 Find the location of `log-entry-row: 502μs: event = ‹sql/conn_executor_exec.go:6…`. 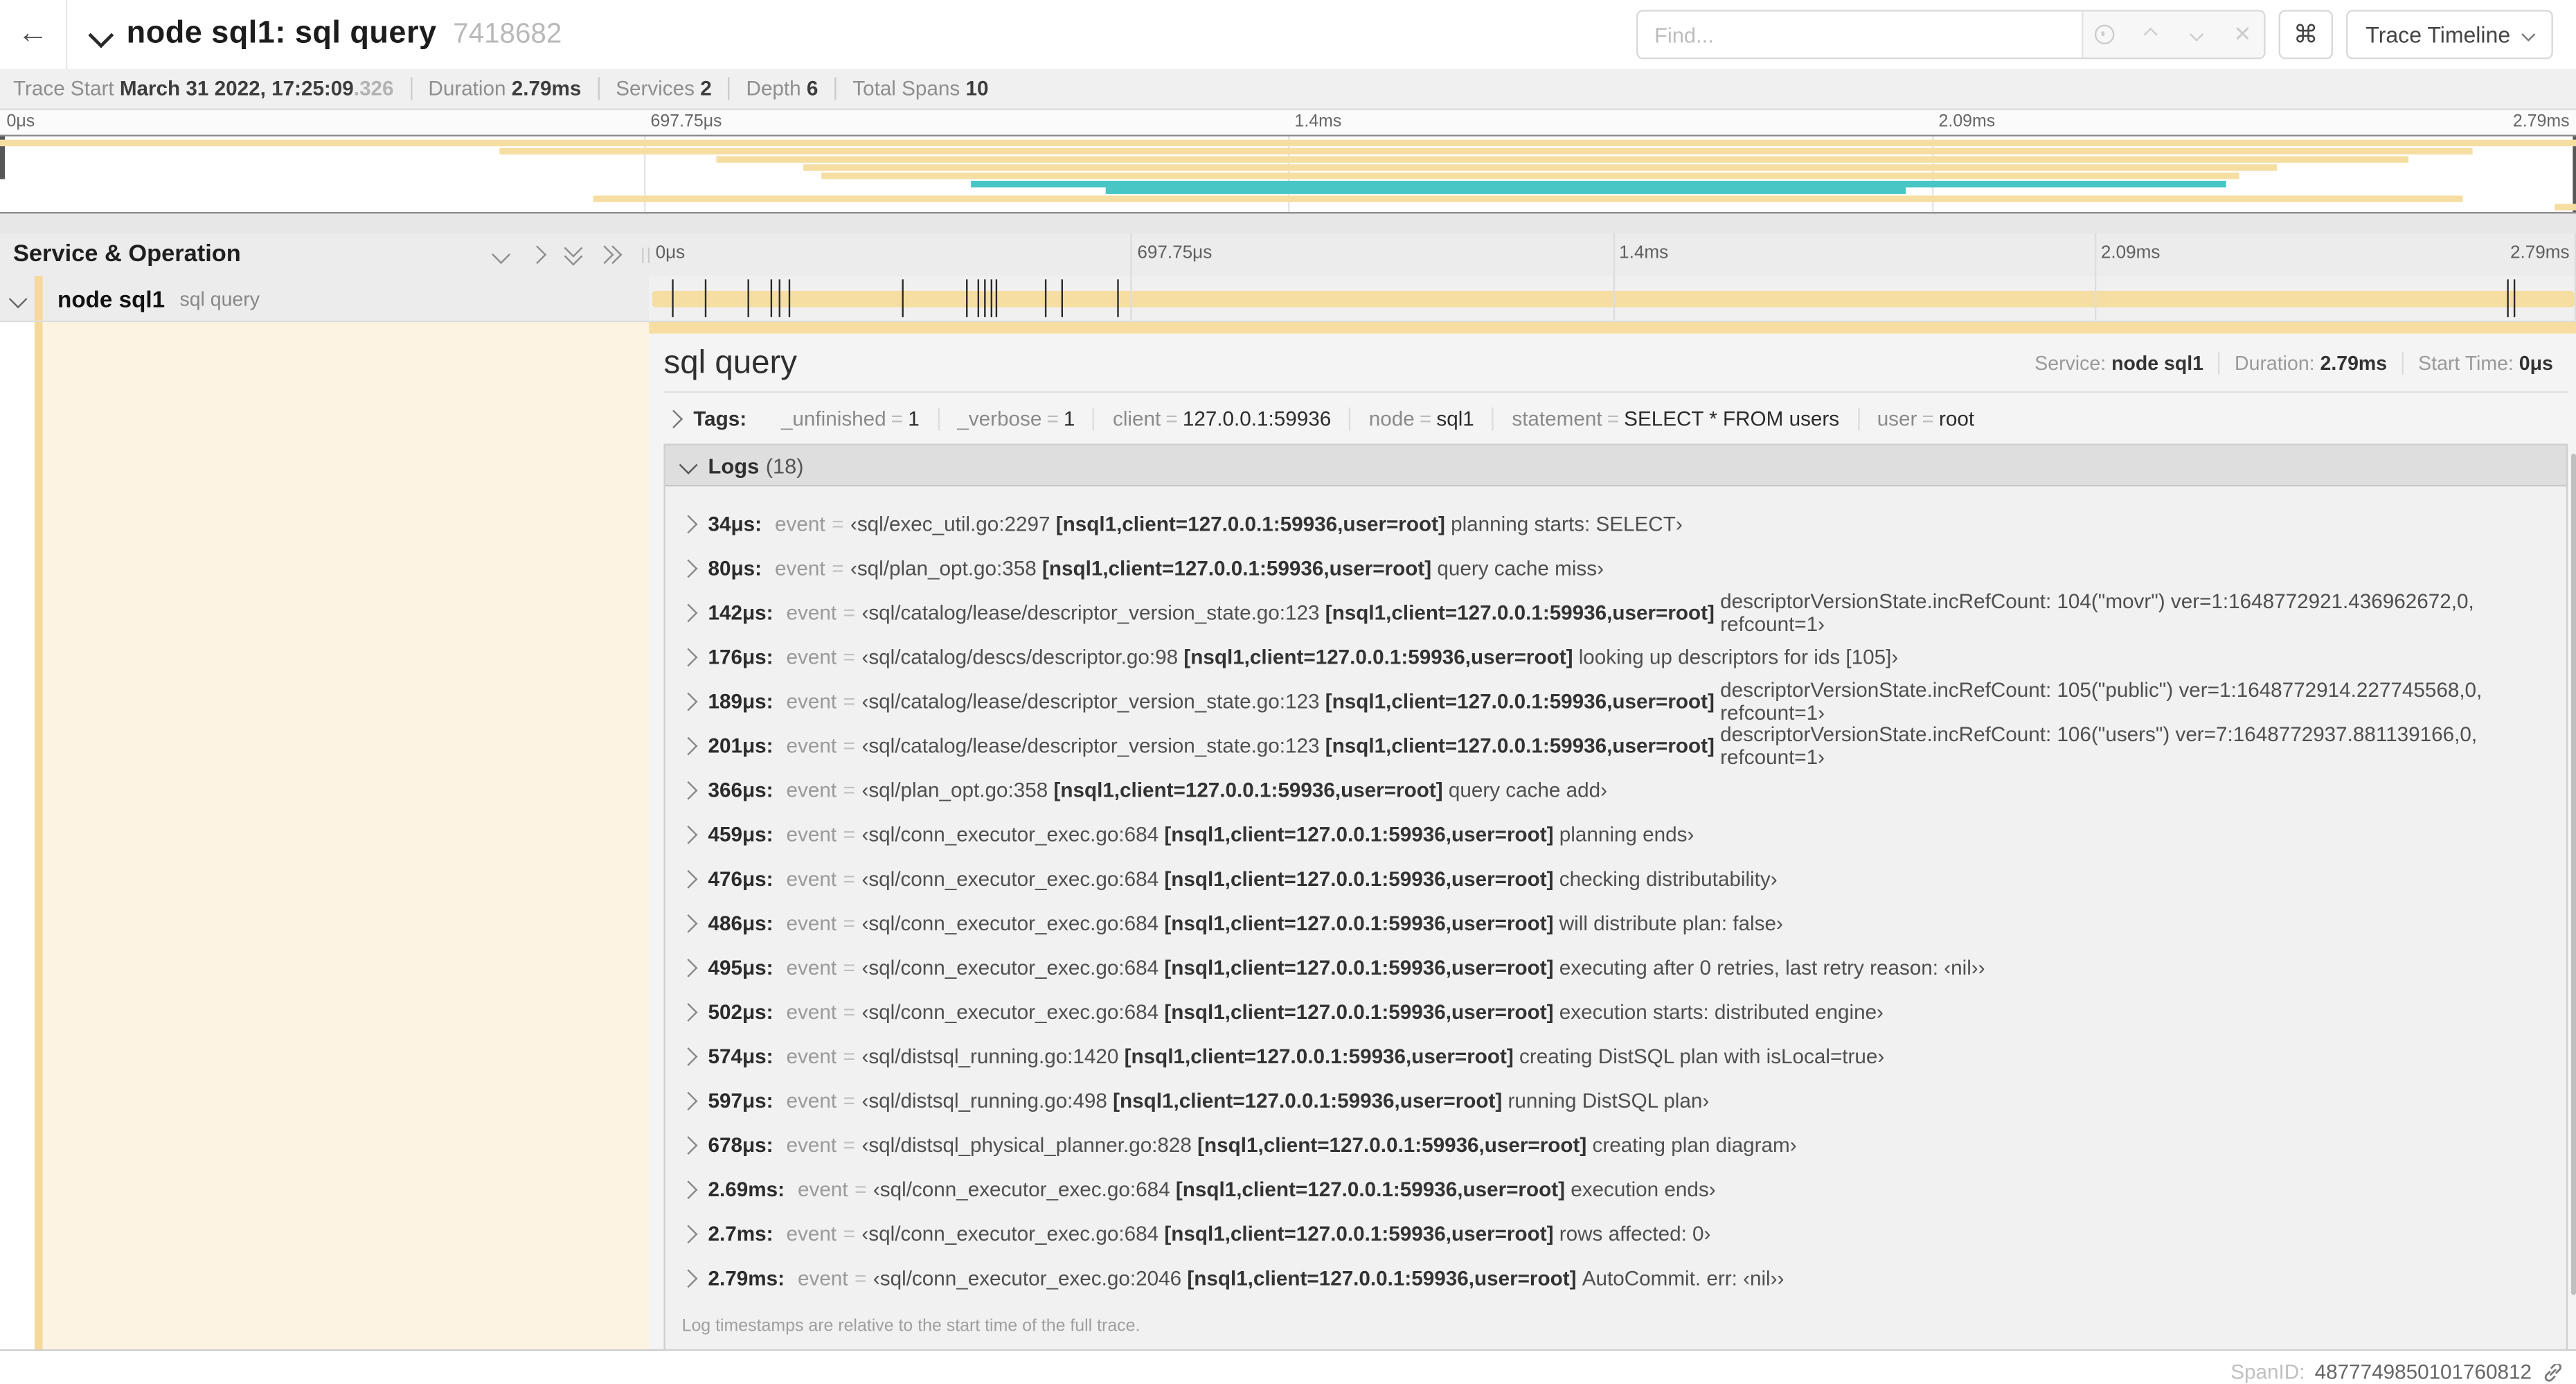

log-entry-row: 502μs: event = ‹sql/conn_executor_exec.go:6… is located at coordinates (1615, 1011).